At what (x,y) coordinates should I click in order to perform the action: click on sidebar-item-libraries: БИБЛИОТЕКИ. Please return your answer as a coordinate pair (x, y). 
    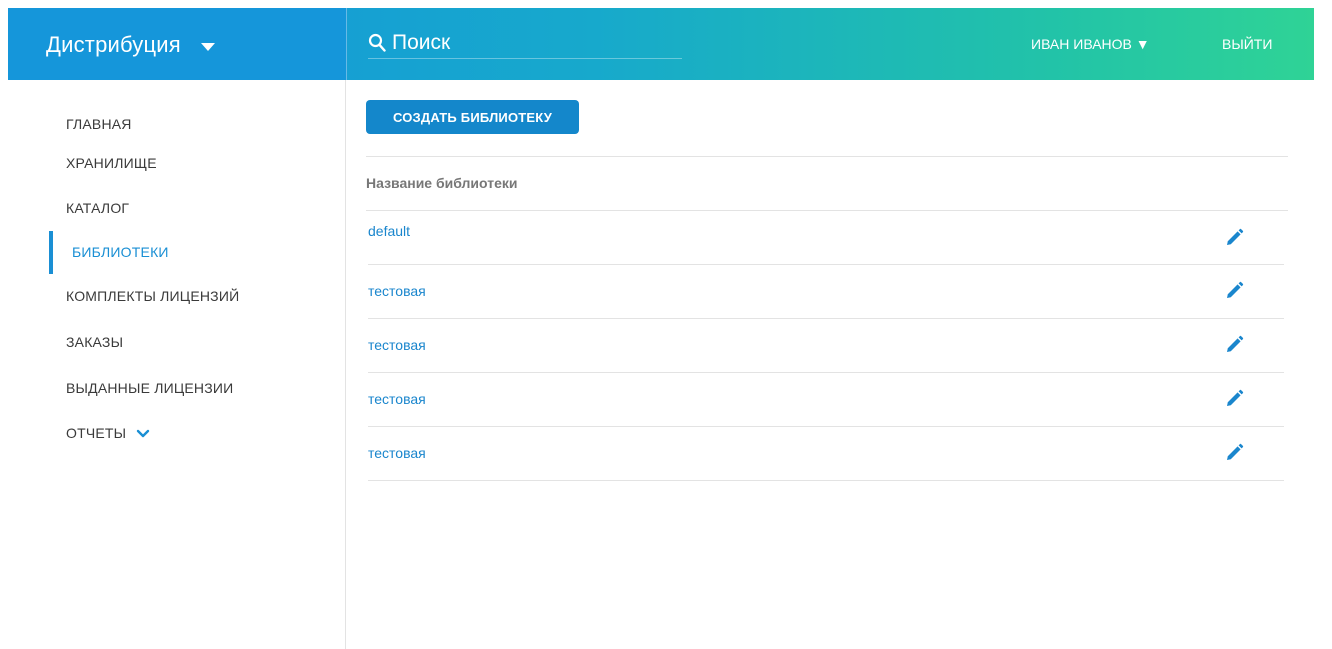
    Looking at the image, I should click on (120, 252).